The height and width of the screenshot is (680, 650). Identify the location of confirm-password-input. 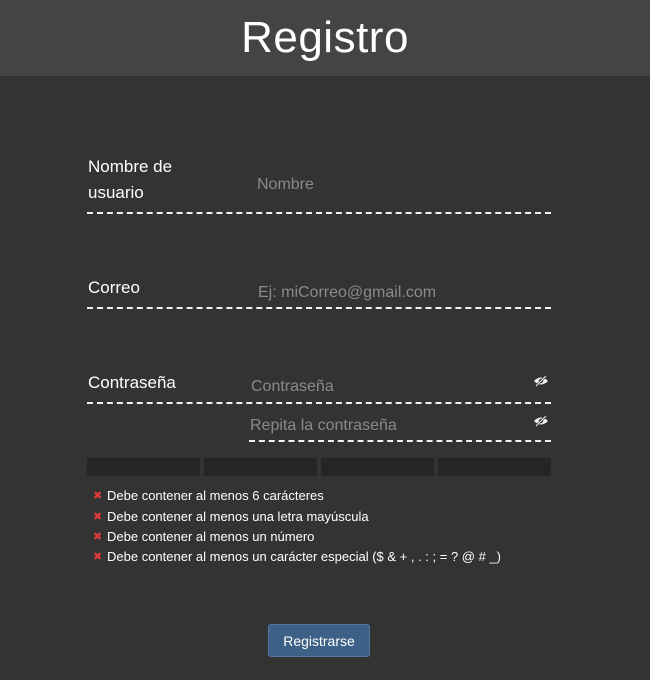
(385, 426).